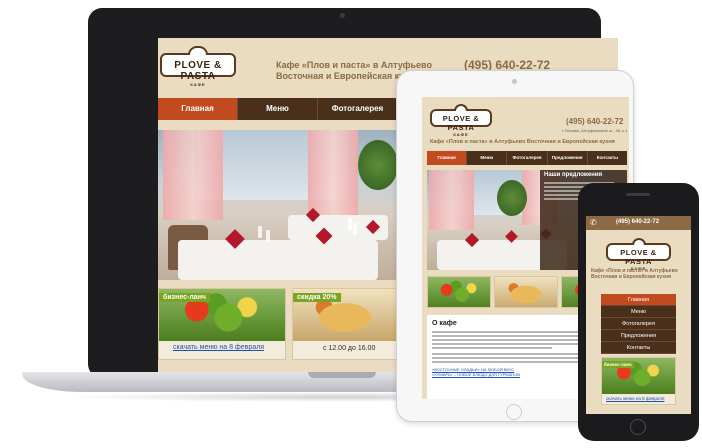  What do you see at coordinates (638, 194) in the screenshot?
I see `phone-speaker` at bounding box center [638, 194].